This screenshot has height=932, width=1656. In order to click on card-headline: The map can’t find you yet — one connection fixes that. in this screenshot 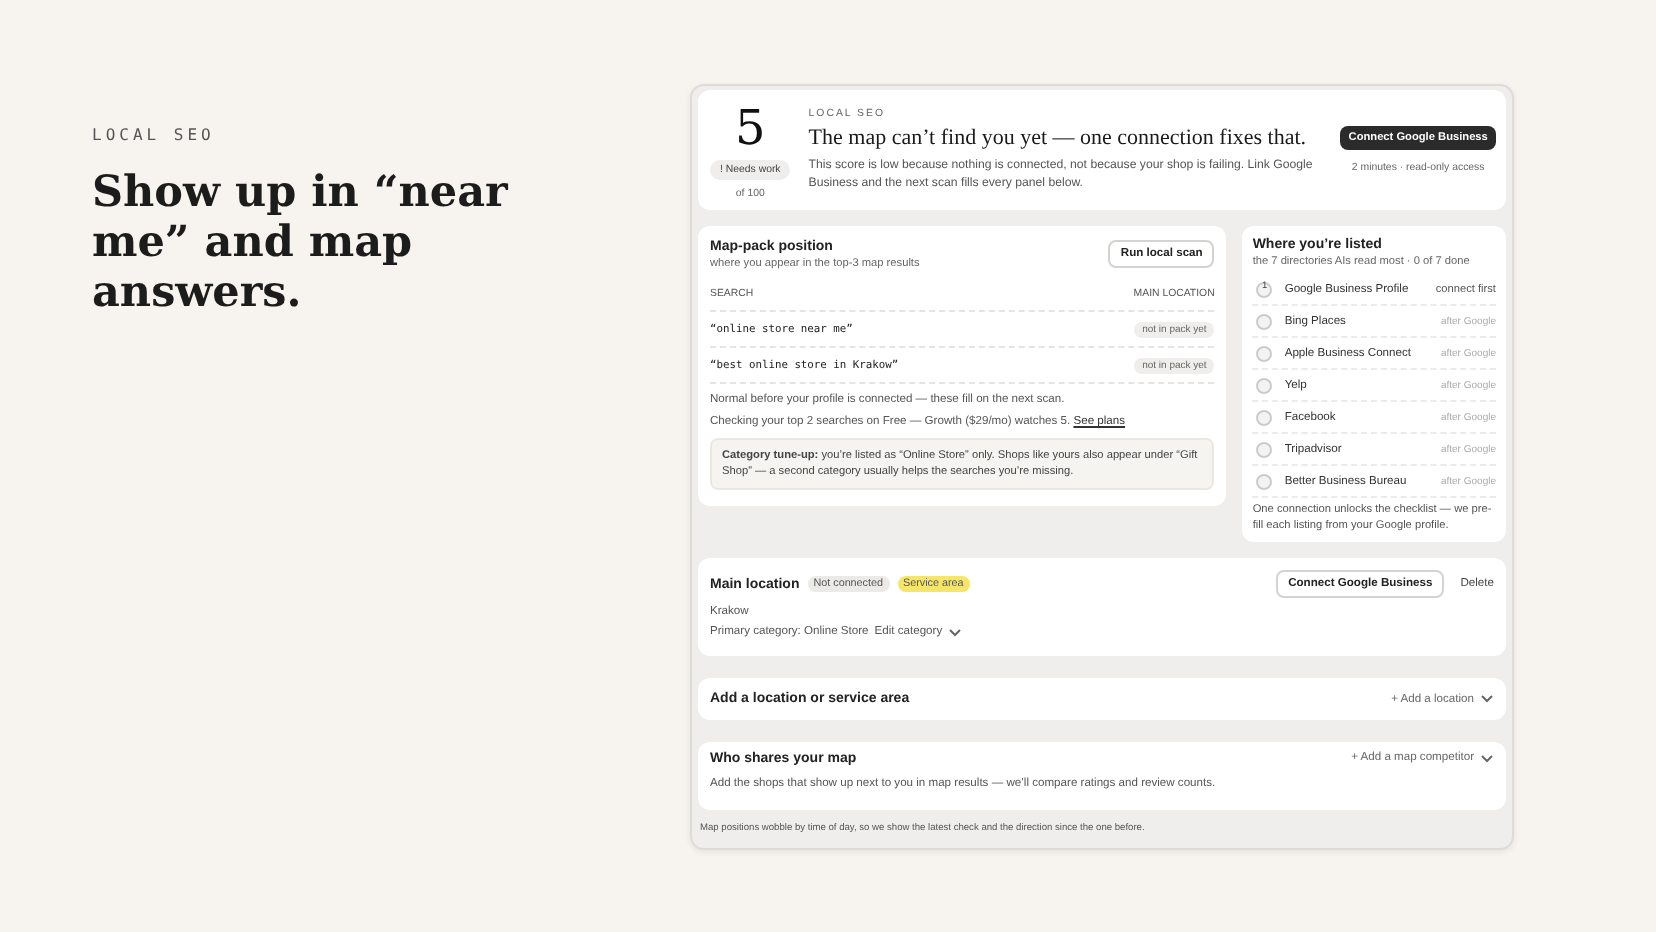, I will do `click(1058, 138)`.